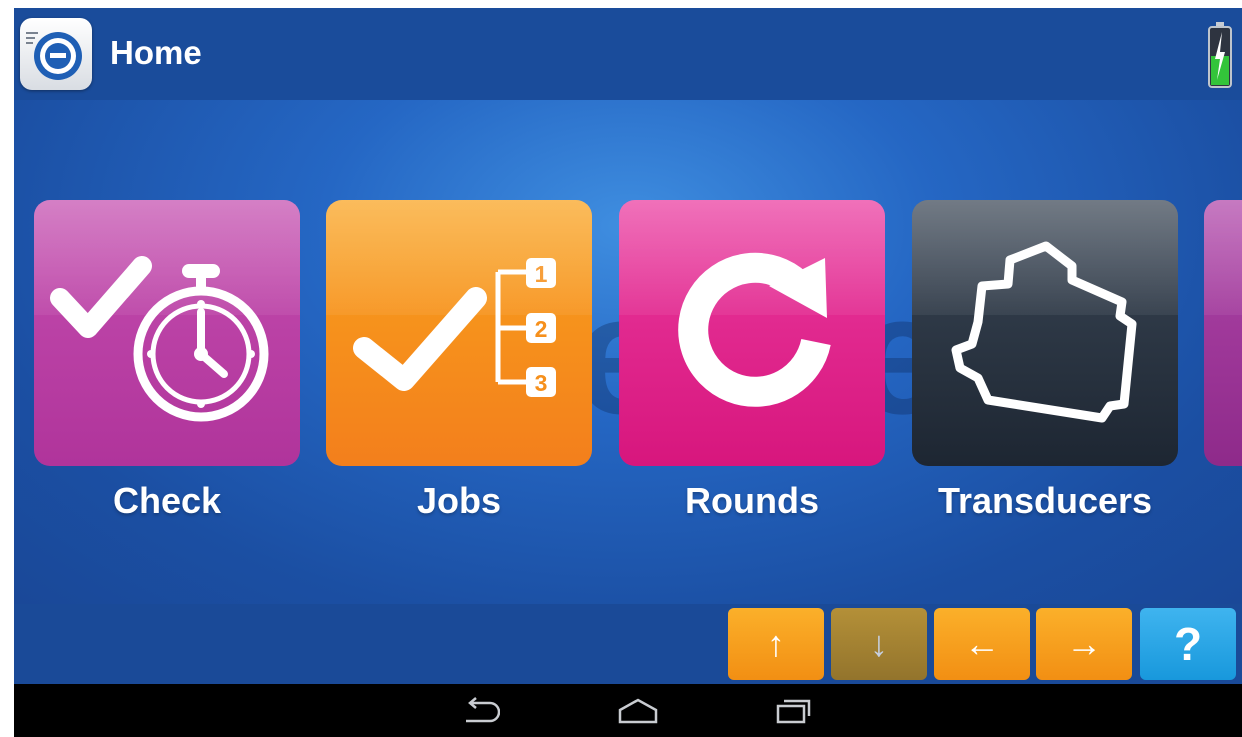 Image resolution: width=1242 pixels, height=737 pixels. Describe the element at coordinates (1084, 644) in the screenshot. I see `right-arrow-button: →` at that location.